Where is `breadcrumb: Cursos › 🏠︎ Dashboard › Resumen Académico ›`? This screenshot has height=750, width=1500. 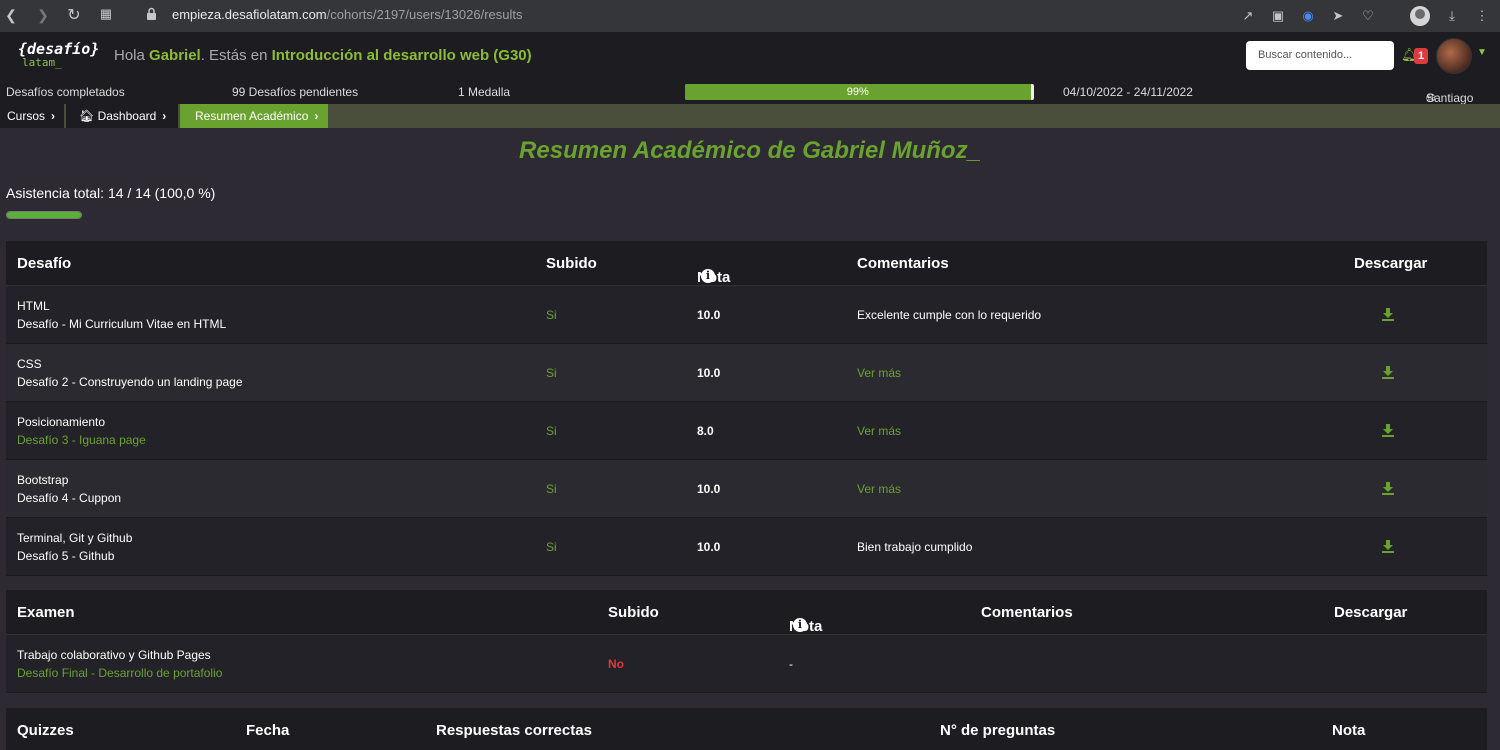
breadcrumb: Cursos › 🏠︎ Dashboard › Resumen Académico › is located at coordinates (750, 116).